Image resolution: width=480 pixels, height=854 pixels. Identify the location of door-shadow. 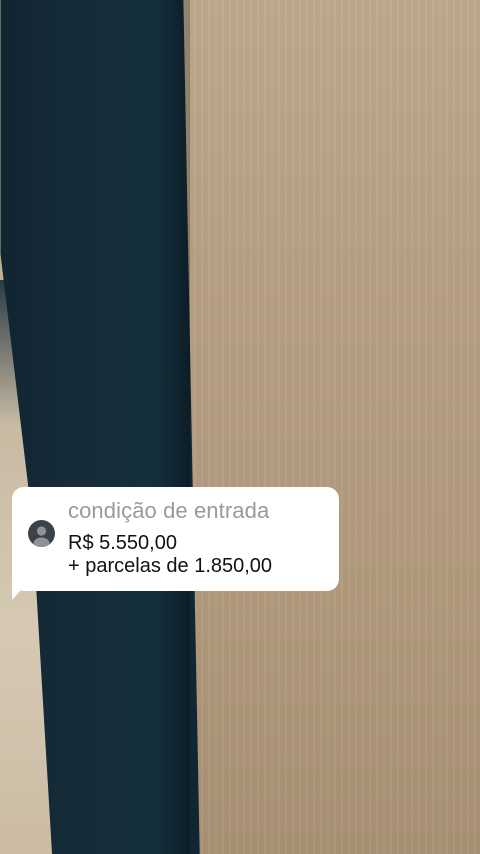
(175, 427).